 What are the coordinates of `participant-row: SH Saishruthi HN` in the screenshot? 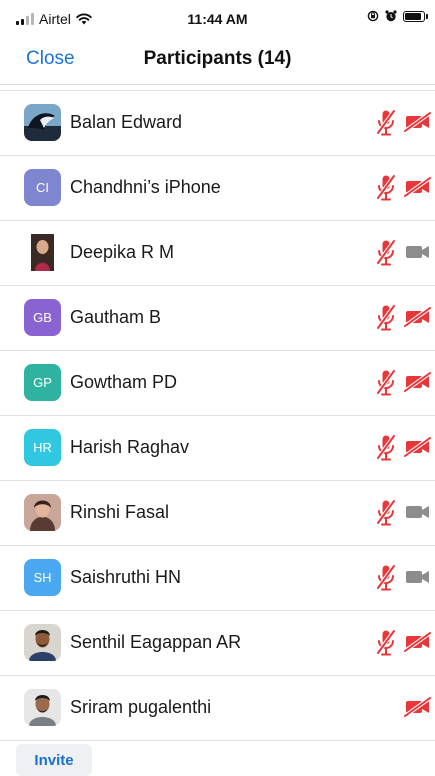 It's located at (217, 578).